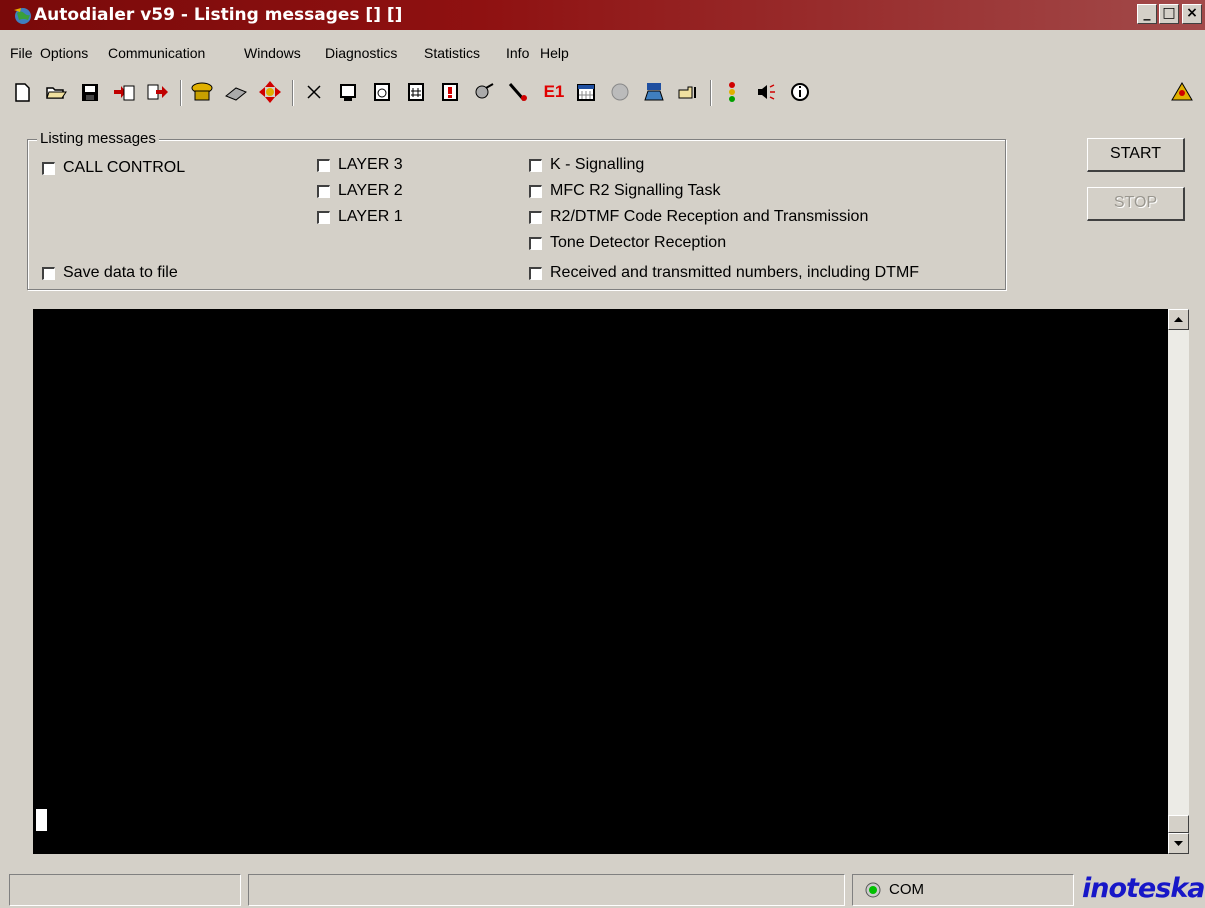 The width and height of the screenshot is (1205, 908). What do you see at coordinates (602, 94) in the screenshot?
I see `toolbar: E1` at bounding box center [602, 94].